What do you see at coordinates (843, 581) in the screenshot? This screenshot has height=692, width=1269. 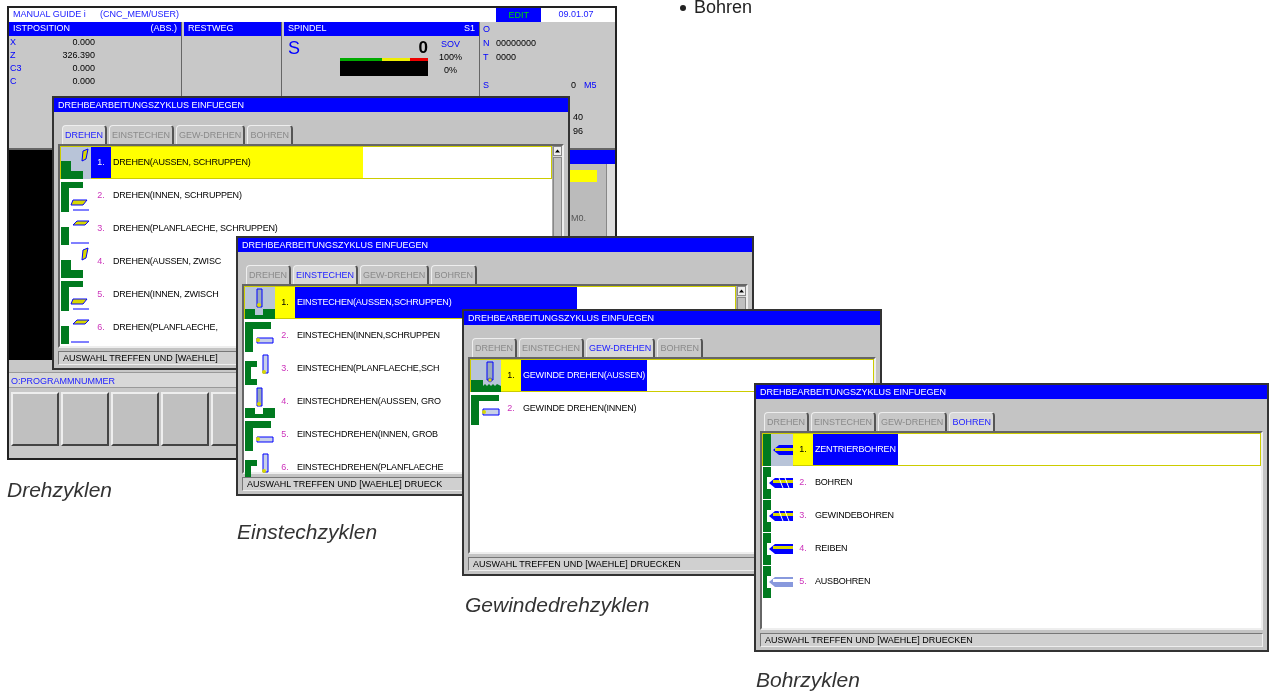 I see `item-label: AUSBOHREN` at bounding box center [843, 581].